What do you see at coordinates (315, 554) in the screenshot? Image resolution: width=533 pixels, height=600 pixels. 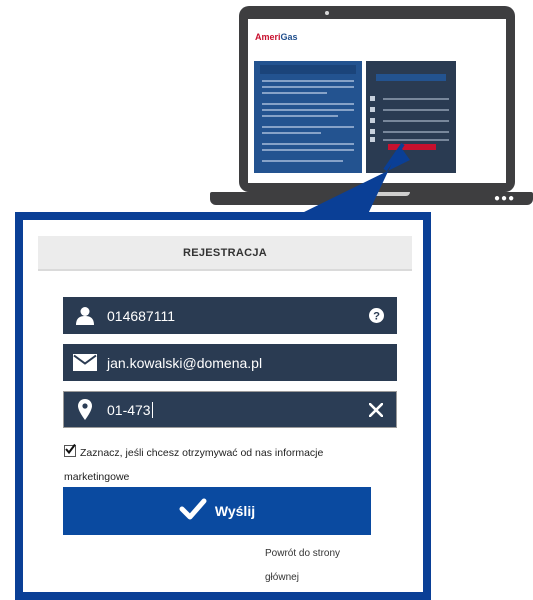 I see `back-link-line1: Powrót do strony` at bounding box center [315, 554].